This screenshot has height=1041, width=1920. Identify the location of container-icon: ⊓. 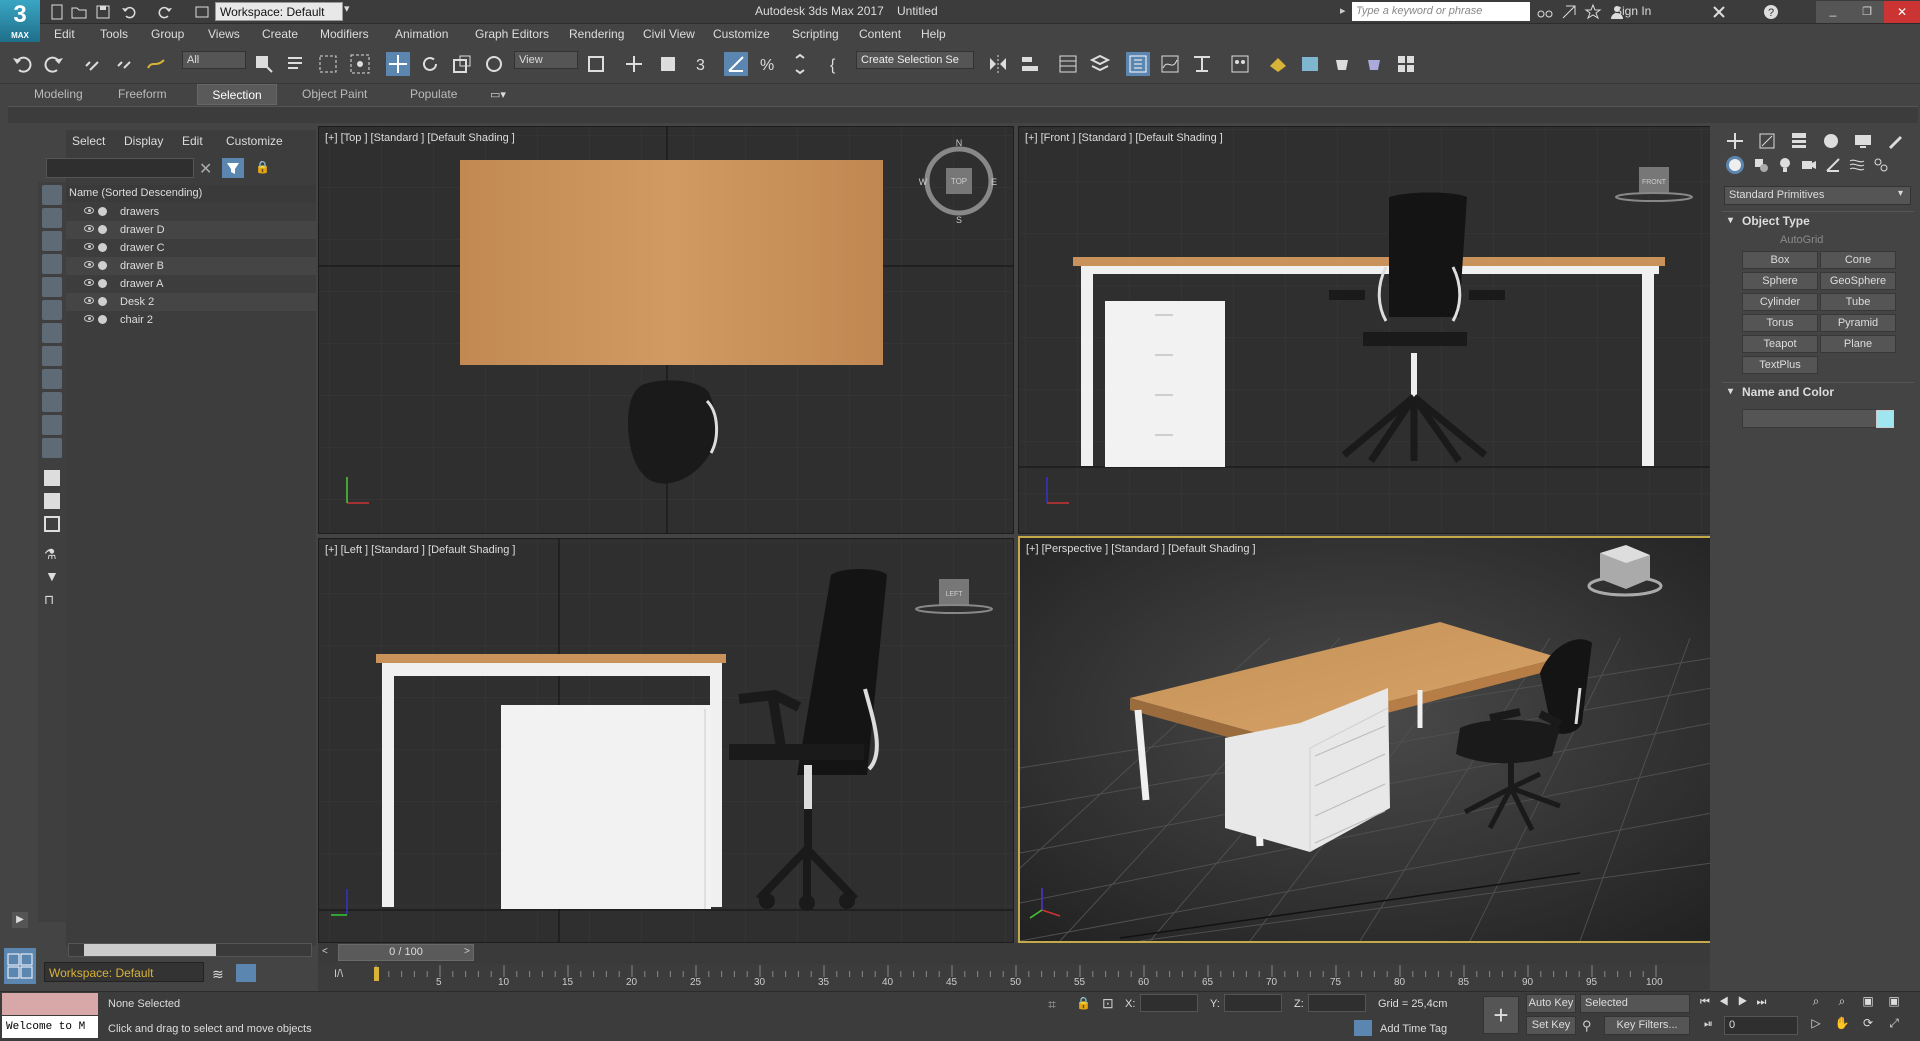
(49, 600).